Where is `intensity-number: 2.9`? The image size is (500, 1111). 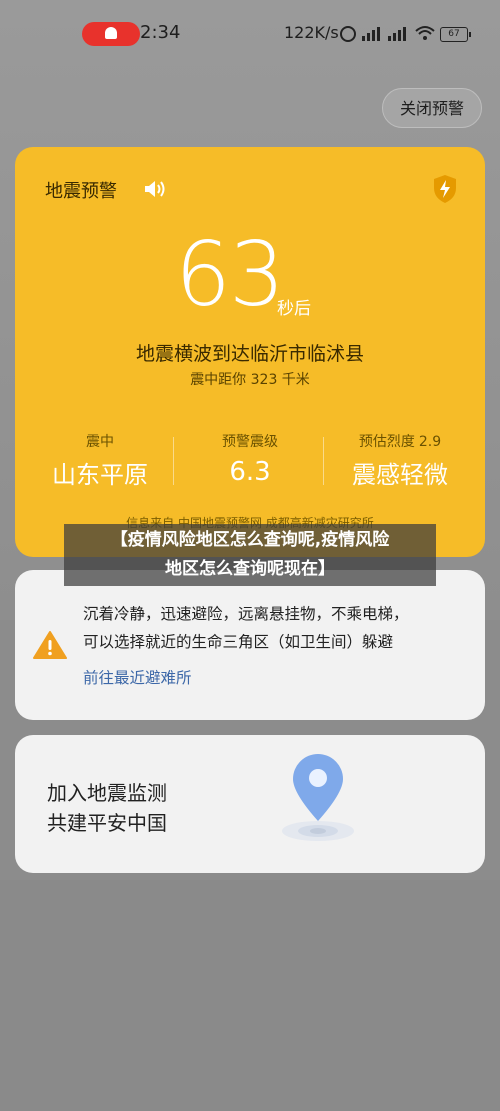 intensity-number: 2.9 is located at coordinates (430, 442).